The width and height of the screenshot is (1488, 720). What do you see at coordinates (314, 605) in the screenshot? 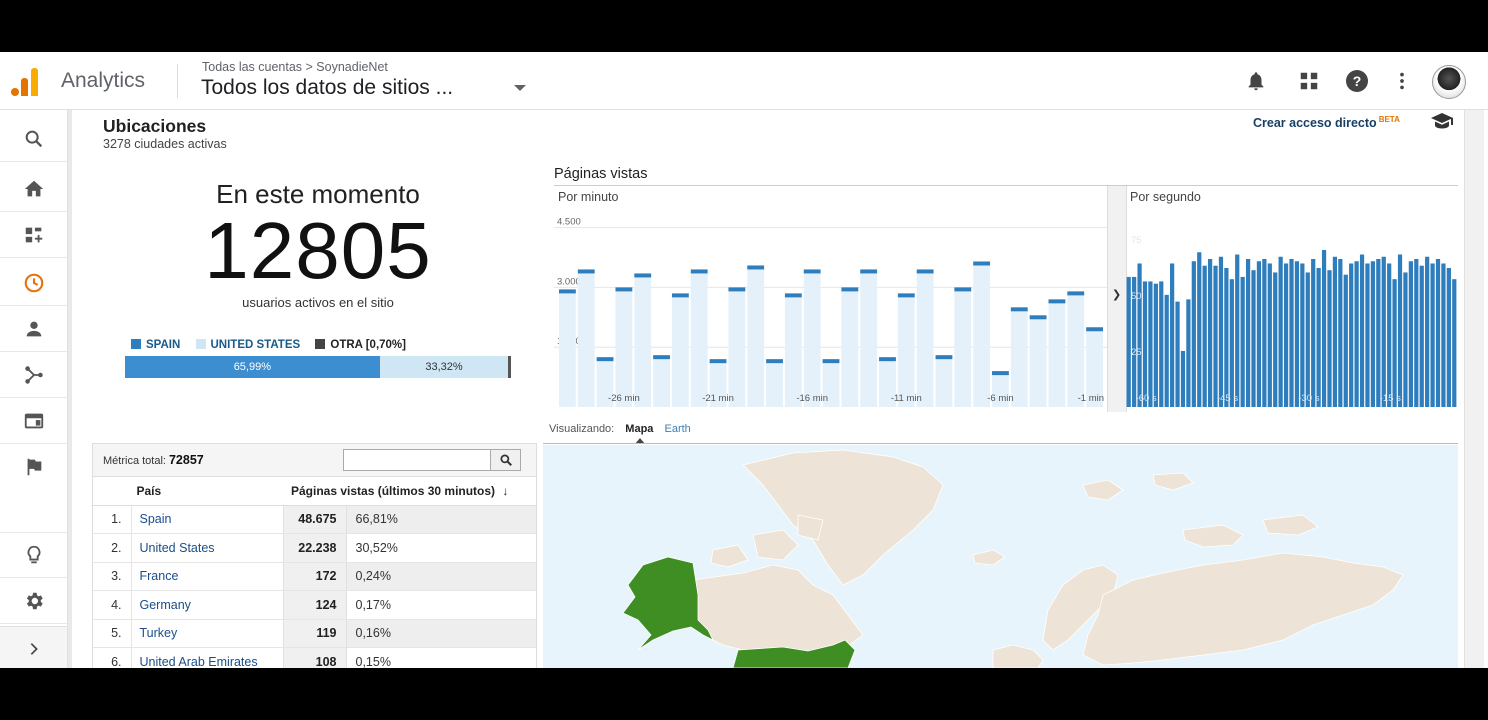
I see `table-row: 4. Germany 124 0,17%` at bounding box center [314, 605].